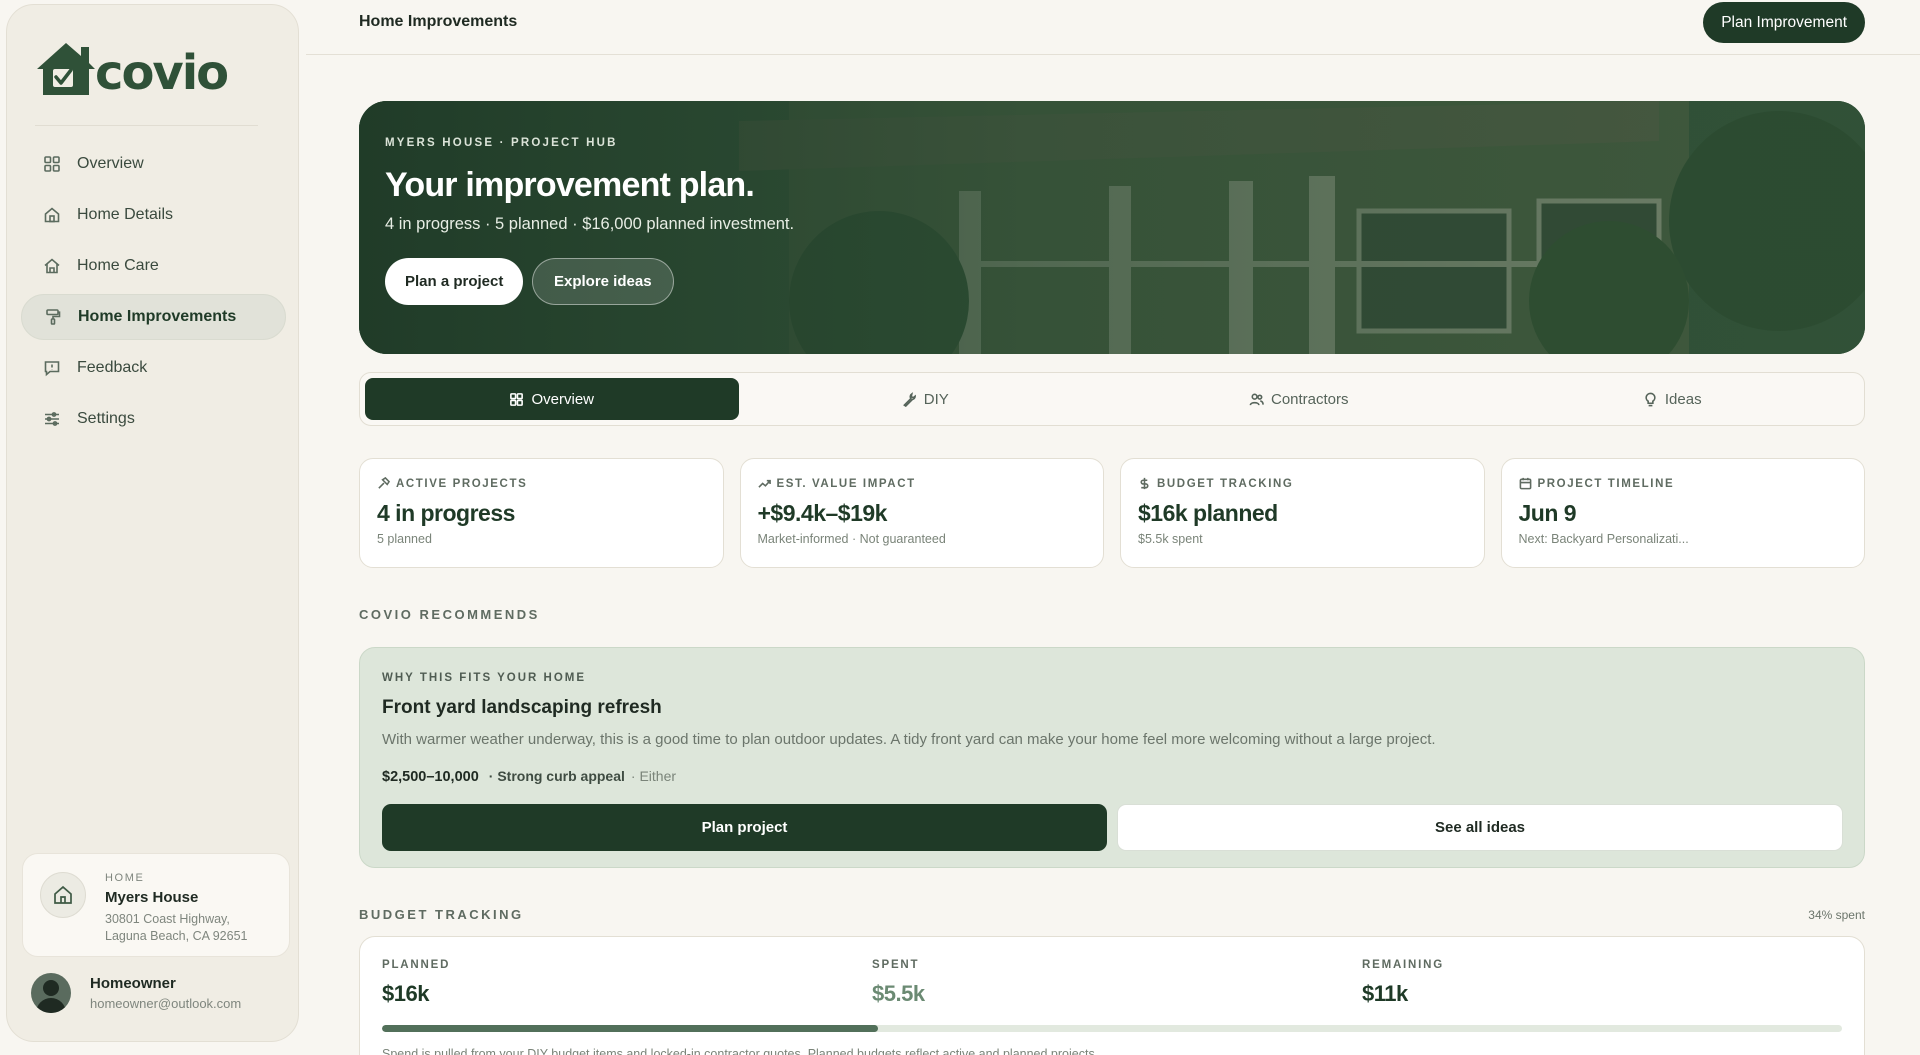  Describe the element at coordinates (1309, 399) in the screenshot. I see `tab-label: Contractors` at that location.